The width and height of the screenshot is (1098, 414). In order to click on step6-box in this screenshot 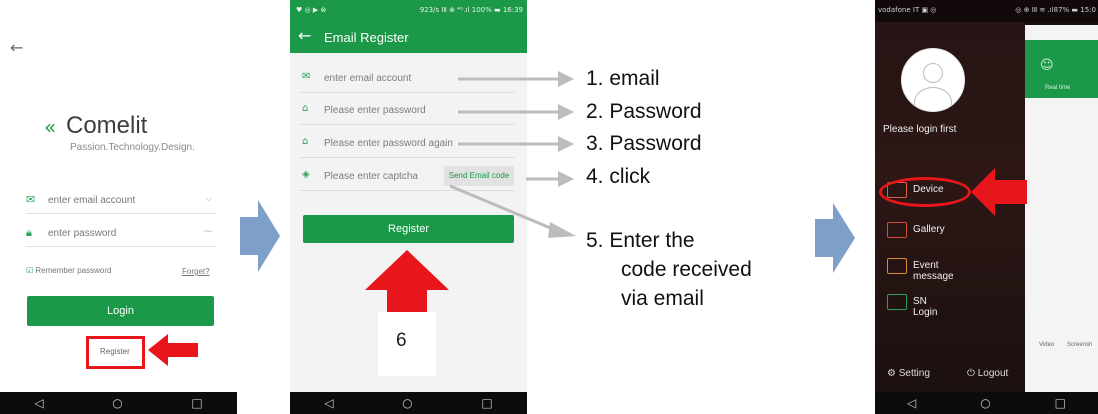, I will do `click(407, 344)`.